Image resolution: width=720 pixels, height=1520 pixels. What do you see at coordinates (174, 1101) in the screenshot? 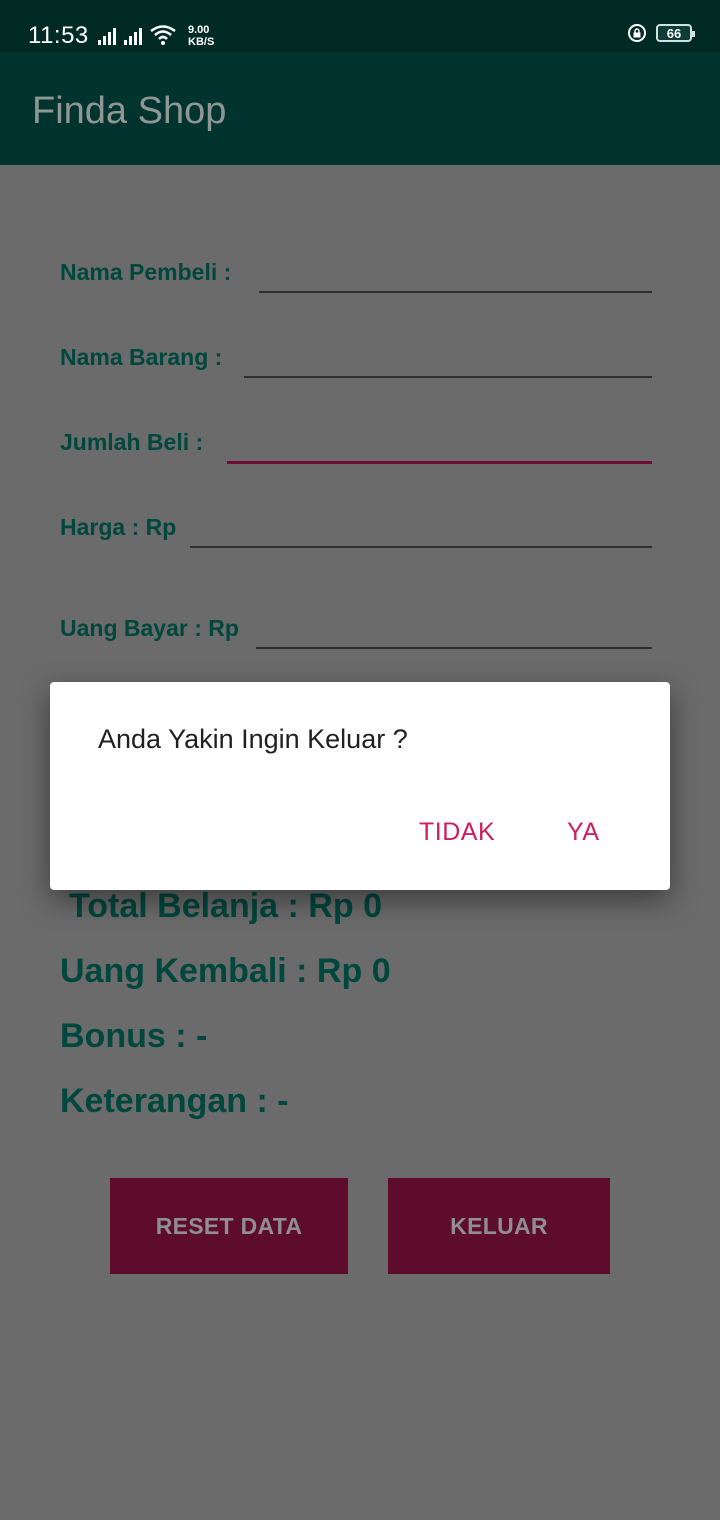
I see `keterangan-text: Keterangan : -` at bounding box center [174, 1101].